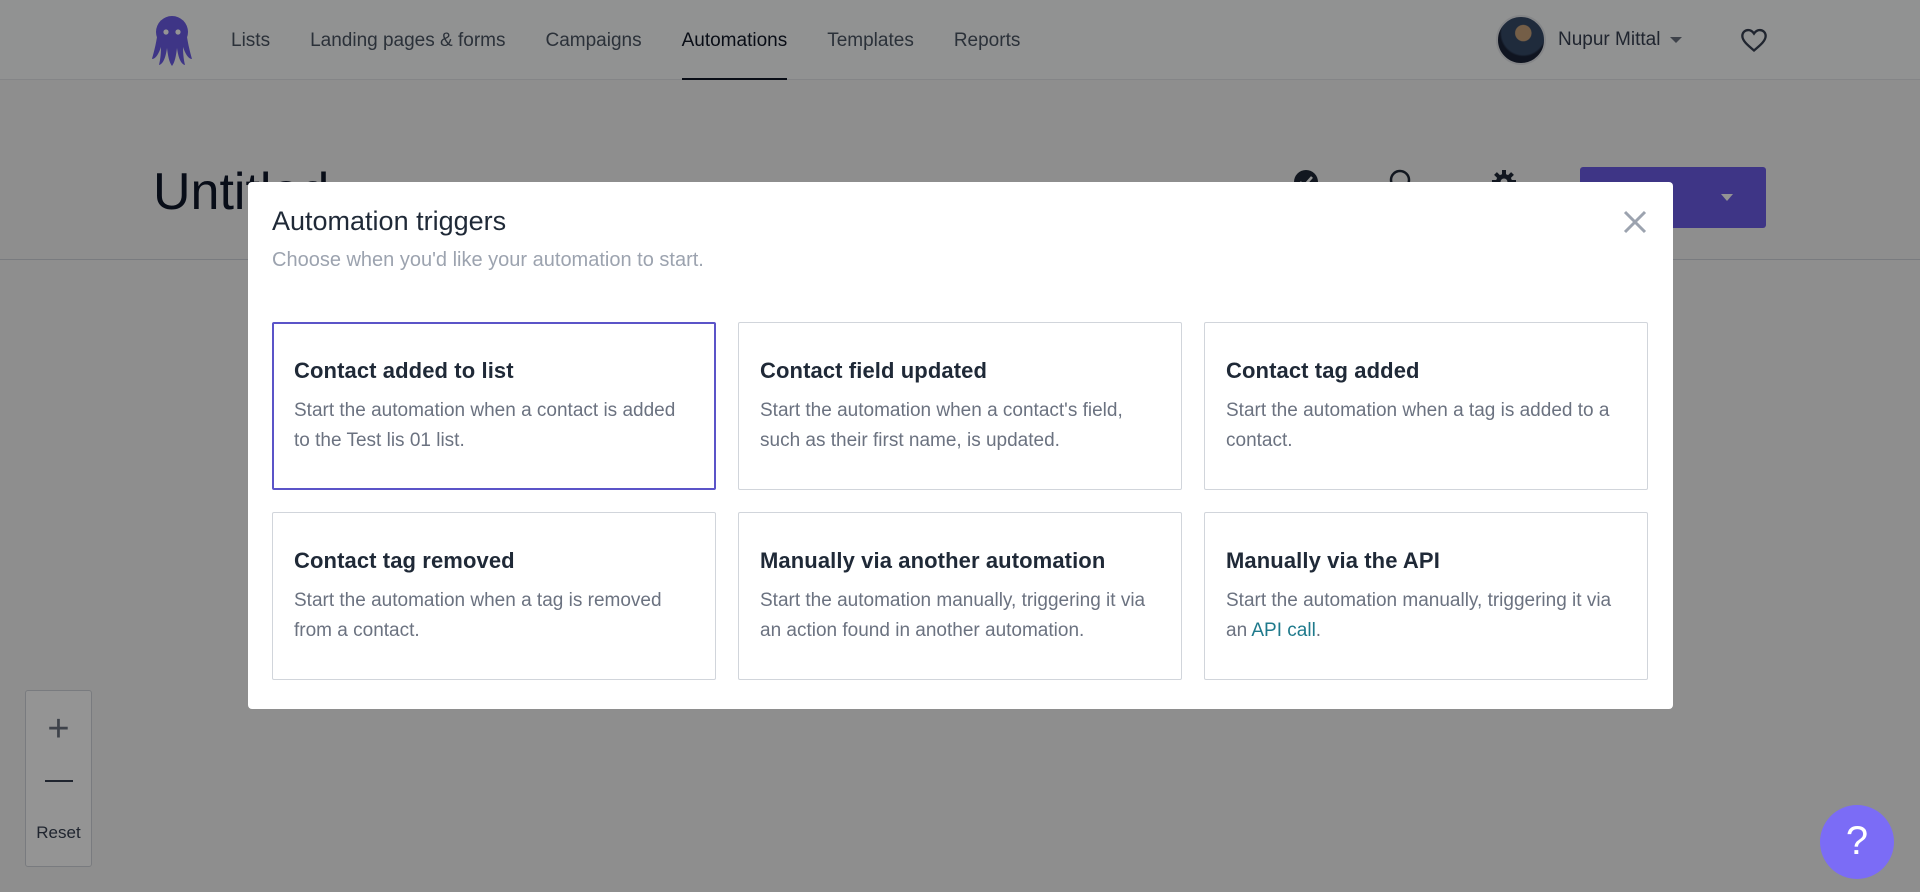 This screenshot has height=892, width=1920. What do you see at coordinates (1283, 630) in the screenshot?
I see `api-call-link: API call` at bounding box center [1283, 630].